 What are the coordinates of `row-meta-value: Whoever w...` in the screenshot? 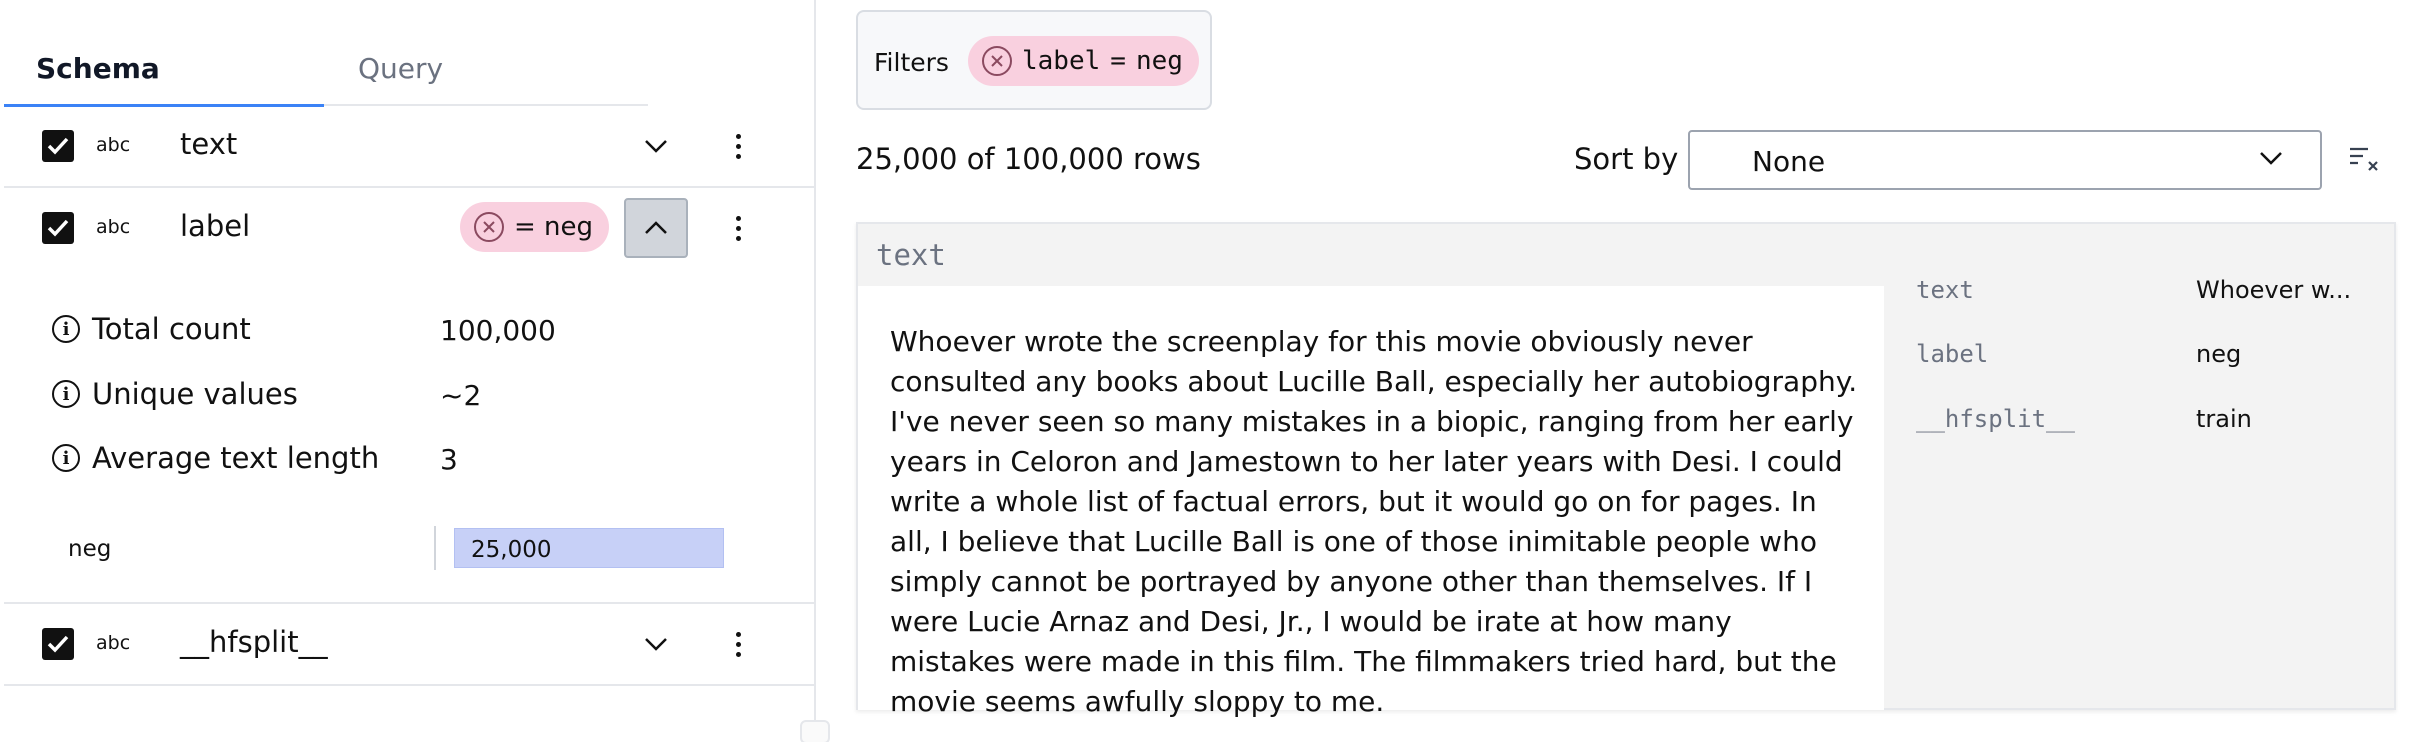 It's located at (2274, 290).